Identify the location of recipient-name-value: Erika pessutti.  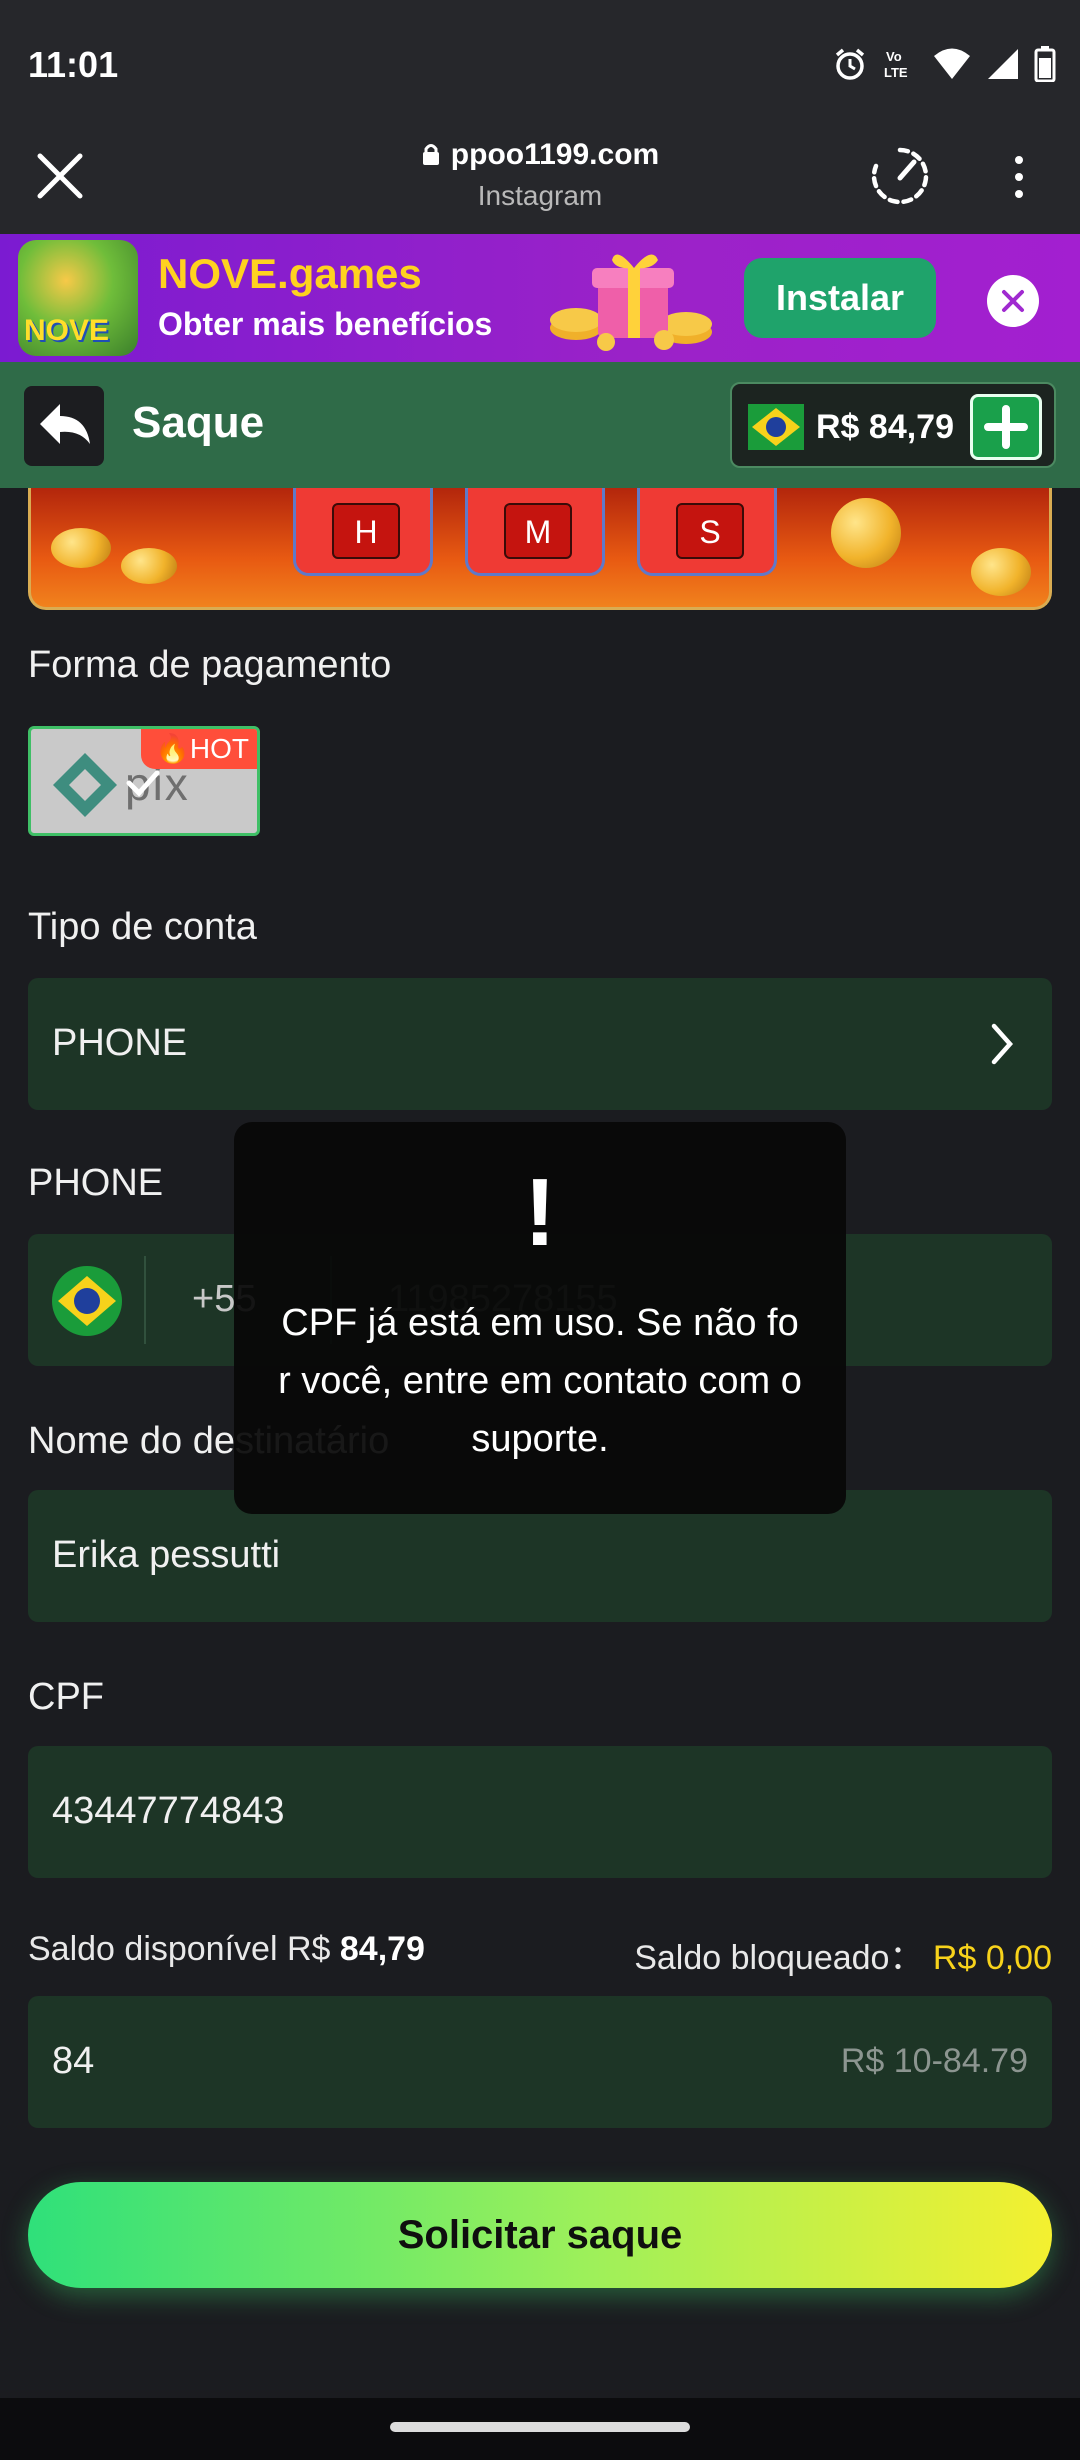
(166, 1555).